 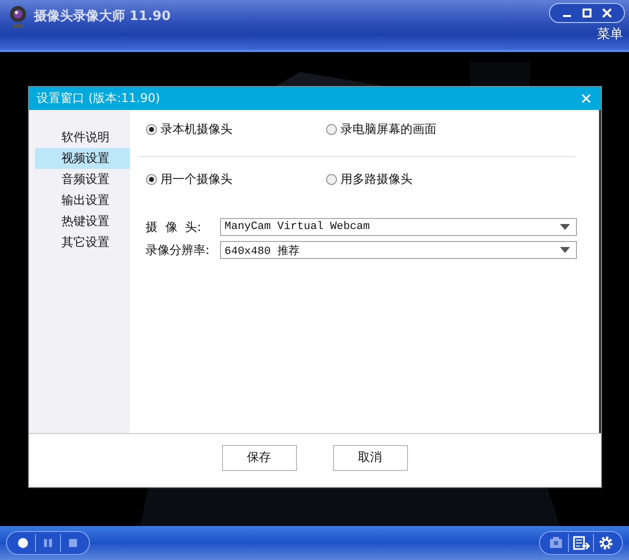 I want to click on sidebar-item: 软件说明, so click(x=82, y=137).